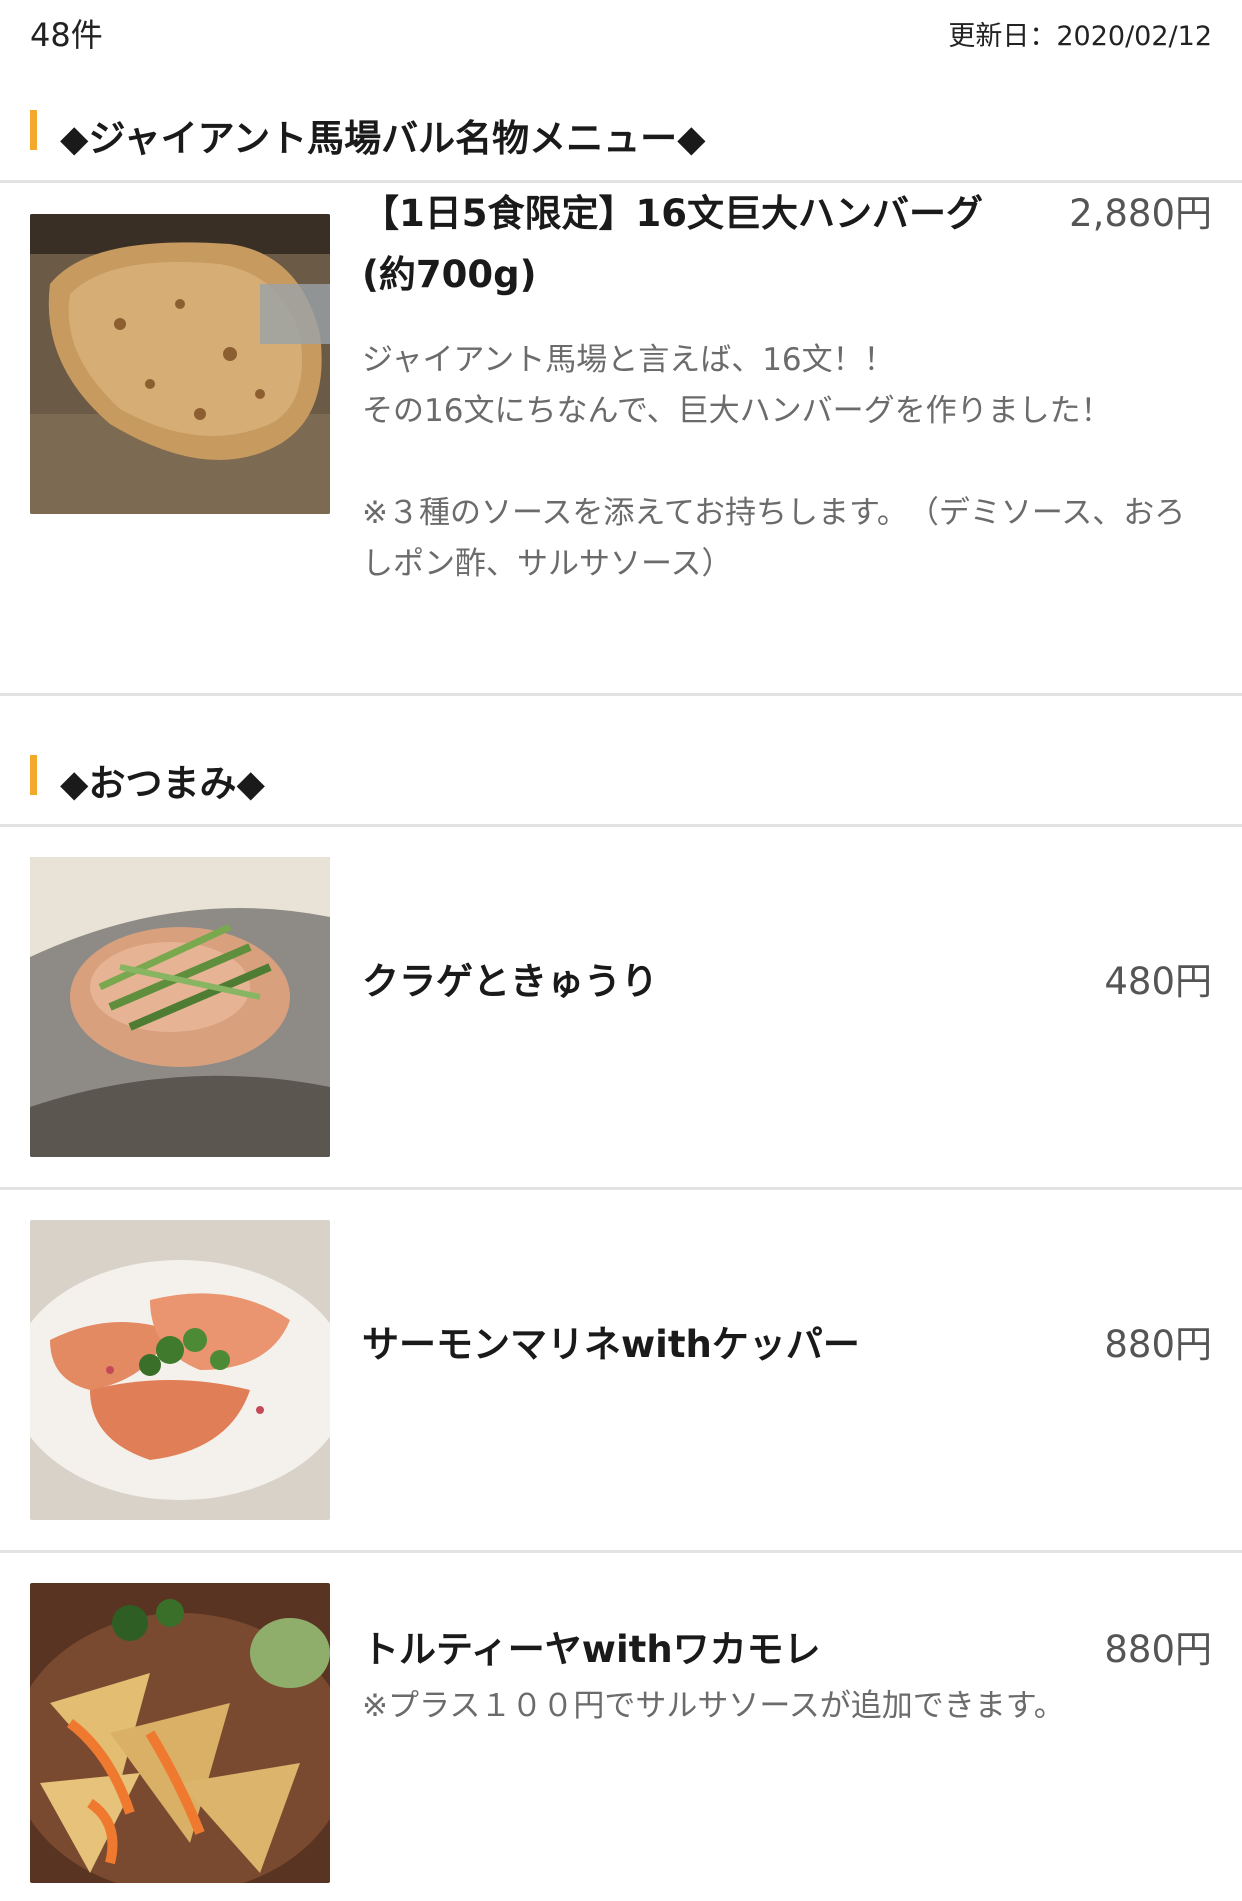  What do you see at coordinates (621, 694) in the screenshot?
I see `divider` at bounding box center [621, 694].